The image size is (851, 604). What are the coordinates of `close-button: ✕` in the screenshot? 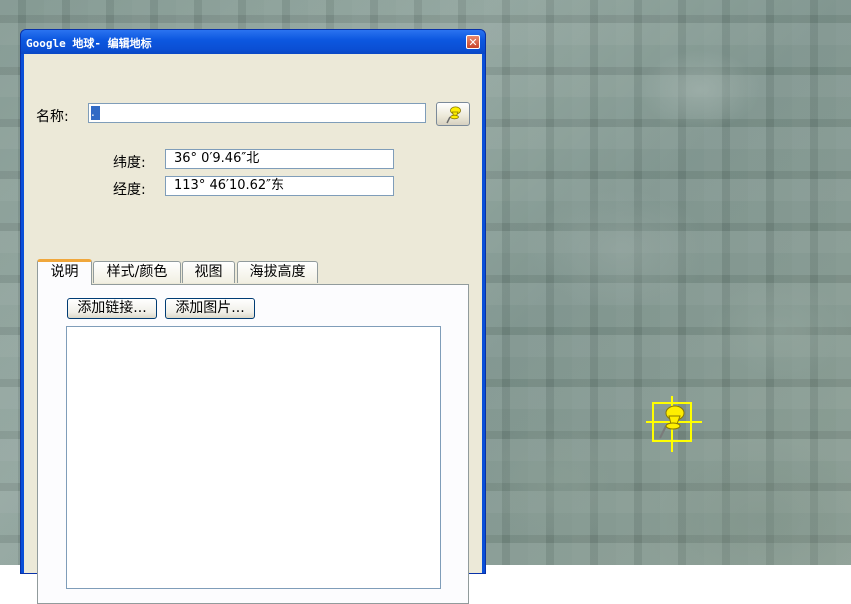 It's located at (473, 42).